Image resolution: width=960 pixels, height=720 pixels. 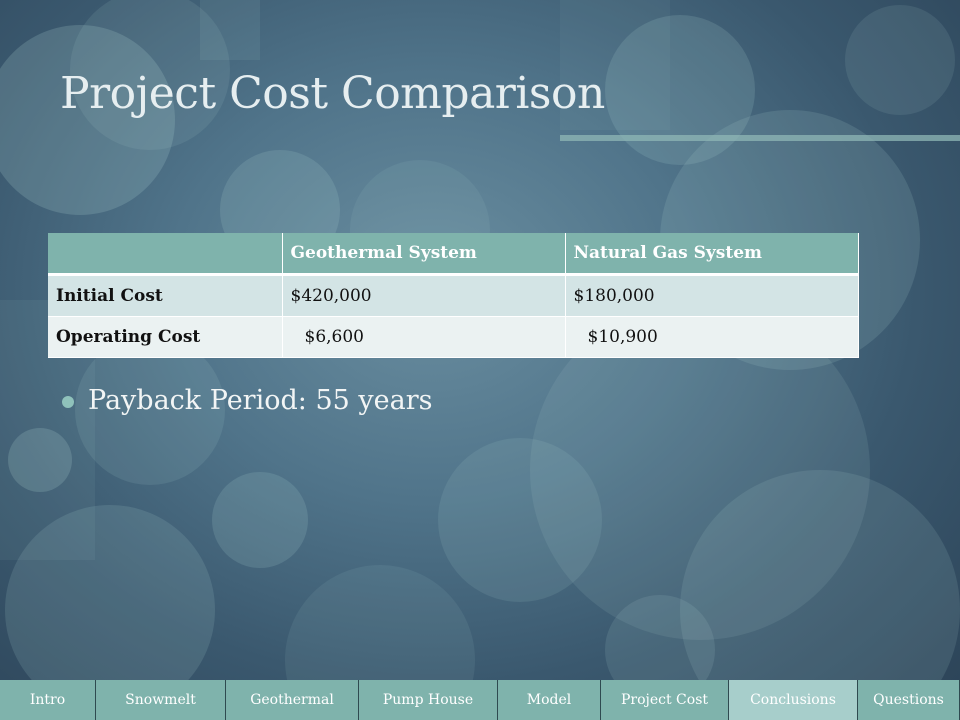 What do you see at coordinates (909, 700) in the screenshot?
I see `nav-item-questions: Questions` at bounding box center [909, 700].